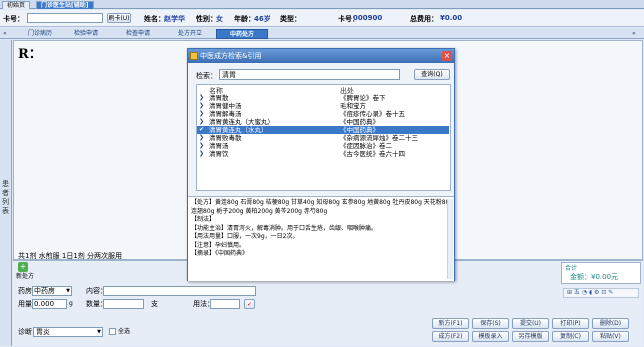 The height and width of the screenshot is (347, 644). I want to click on collapse-arrow-icon: «, so click(6, 33).